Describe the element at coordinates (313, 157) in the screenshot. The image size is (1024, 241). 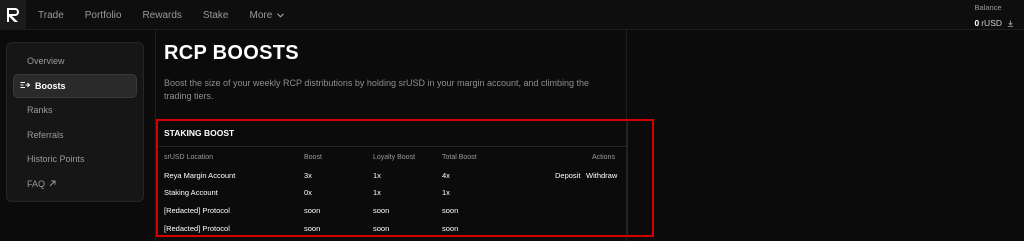
I see `col-header-boost: Boost` at that location.